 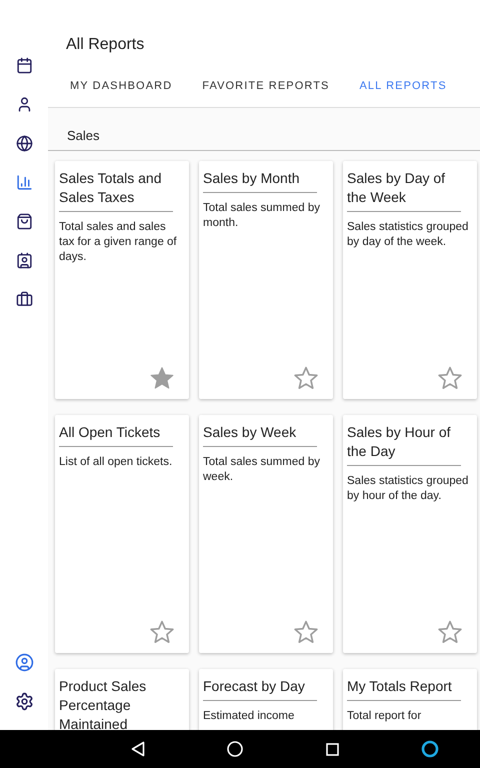 What do you see at coordinates (408, 235) in the screenshot?
I see `report-description: Sales statistics grouped by day of the week.` at bounding box center [408, 235].